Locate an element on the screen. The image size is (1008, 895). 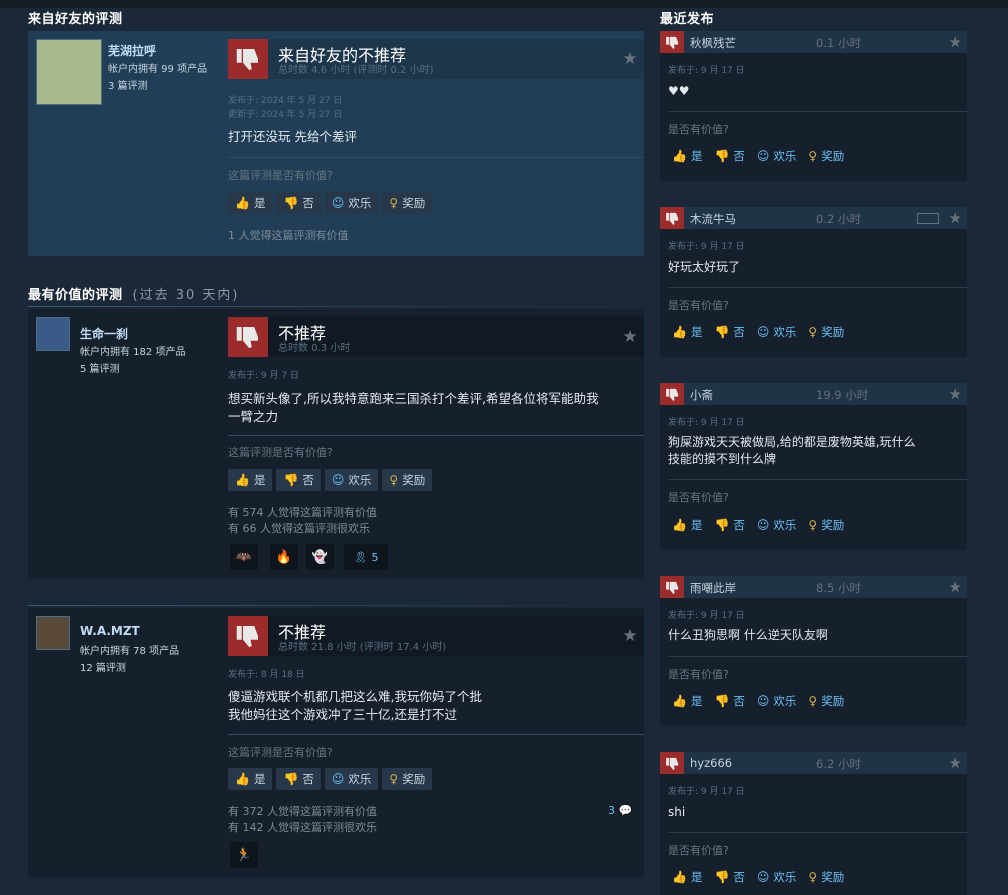
author-products: 帐户内拥有 99 项产品 is located at coordinates (157, 69).